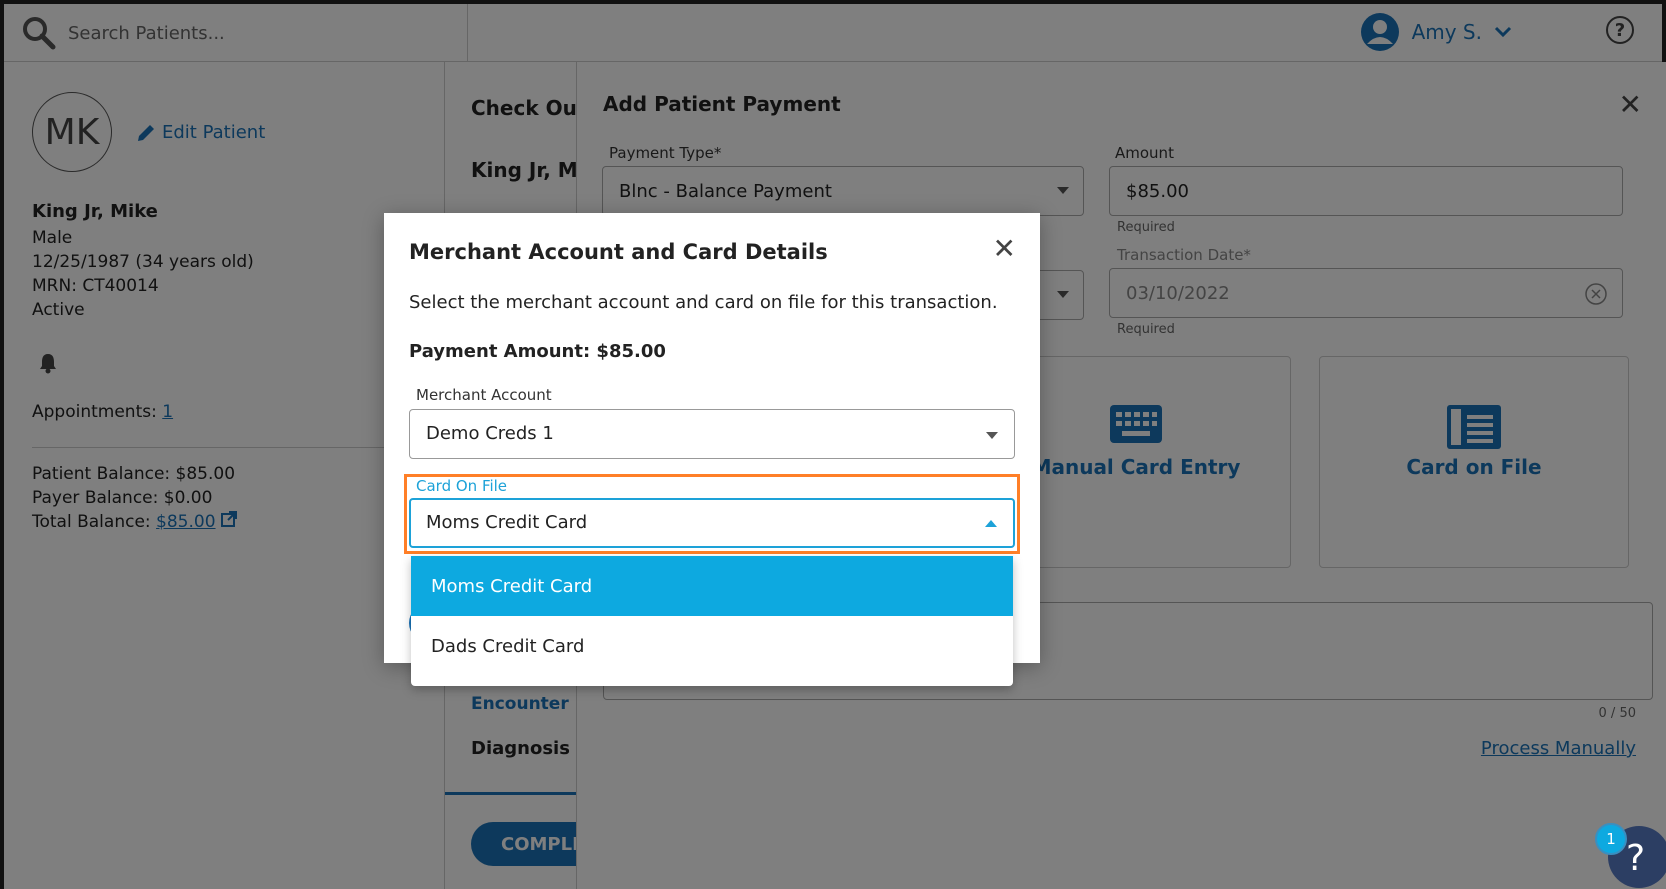 The width and height of the screenshot is (1666, 889). What do you see at coordinates (991, 523) in the screenshot?
I see `caret-up-icon` at bounding box center [991, 523].